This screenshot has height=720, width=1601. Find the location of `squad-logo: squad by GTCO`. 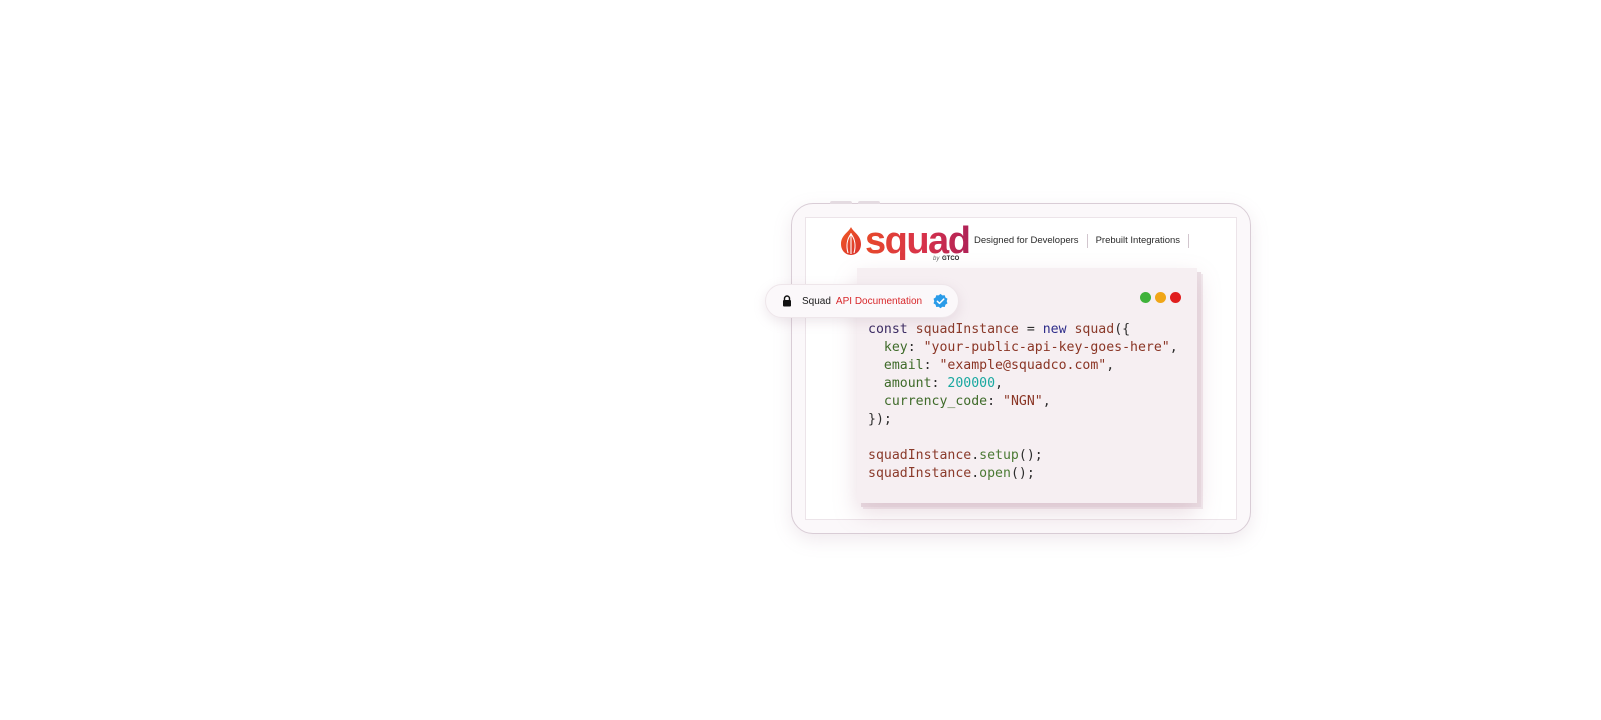

squad-logo: squad by GTCO is located at coordinates (905, 241).